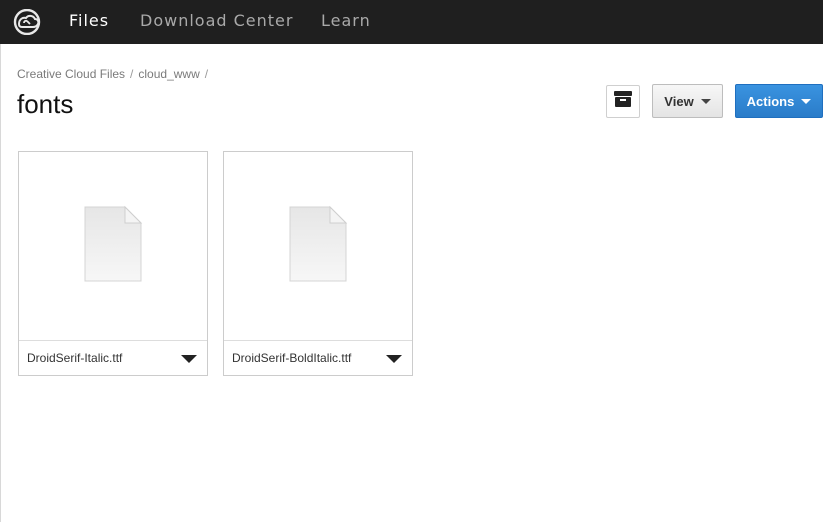  Describe the element at coordinates (71, 74) in the screenshot. I see `breadcrumb-item-creative-cloud-files: Creative Cloud Files` at that location.